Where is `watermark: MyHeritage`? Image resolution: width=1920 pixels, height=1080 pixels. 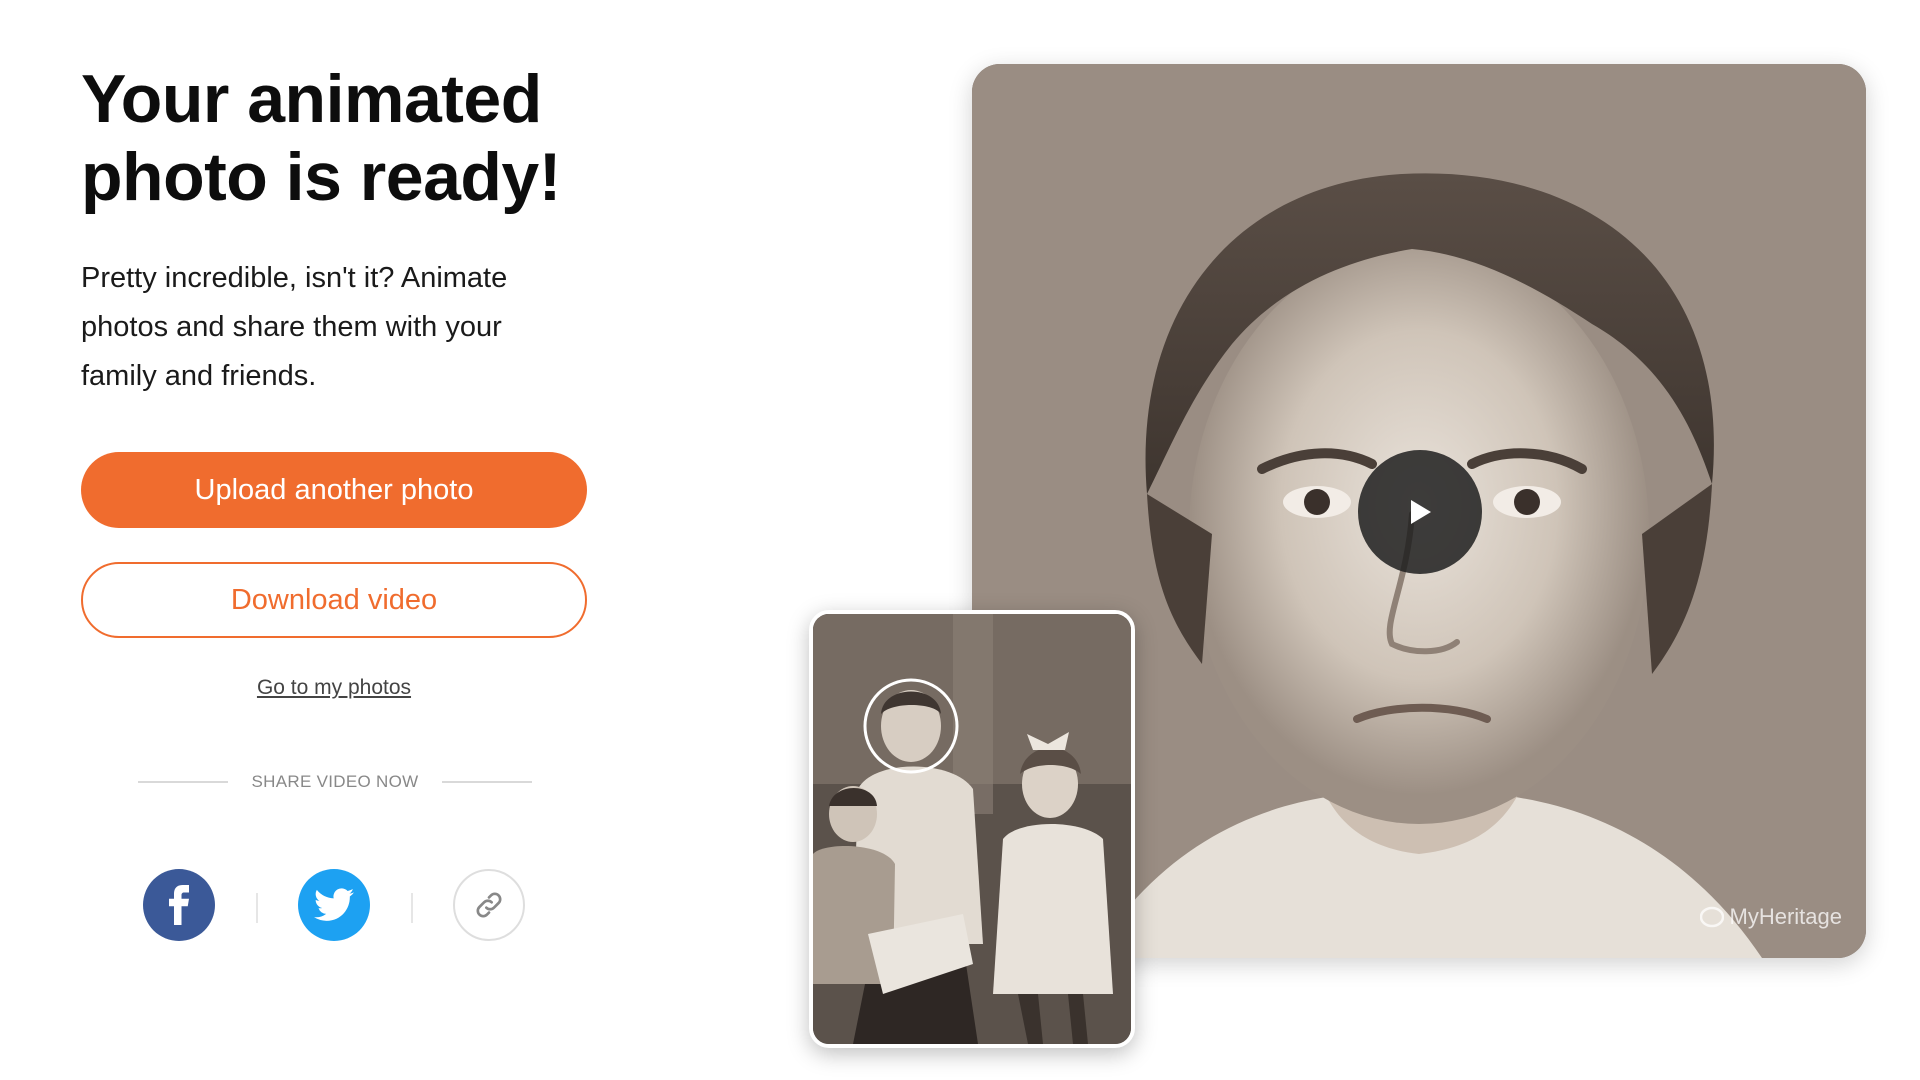 watermark: MyHeritage is located at coordinates (1770, 917).